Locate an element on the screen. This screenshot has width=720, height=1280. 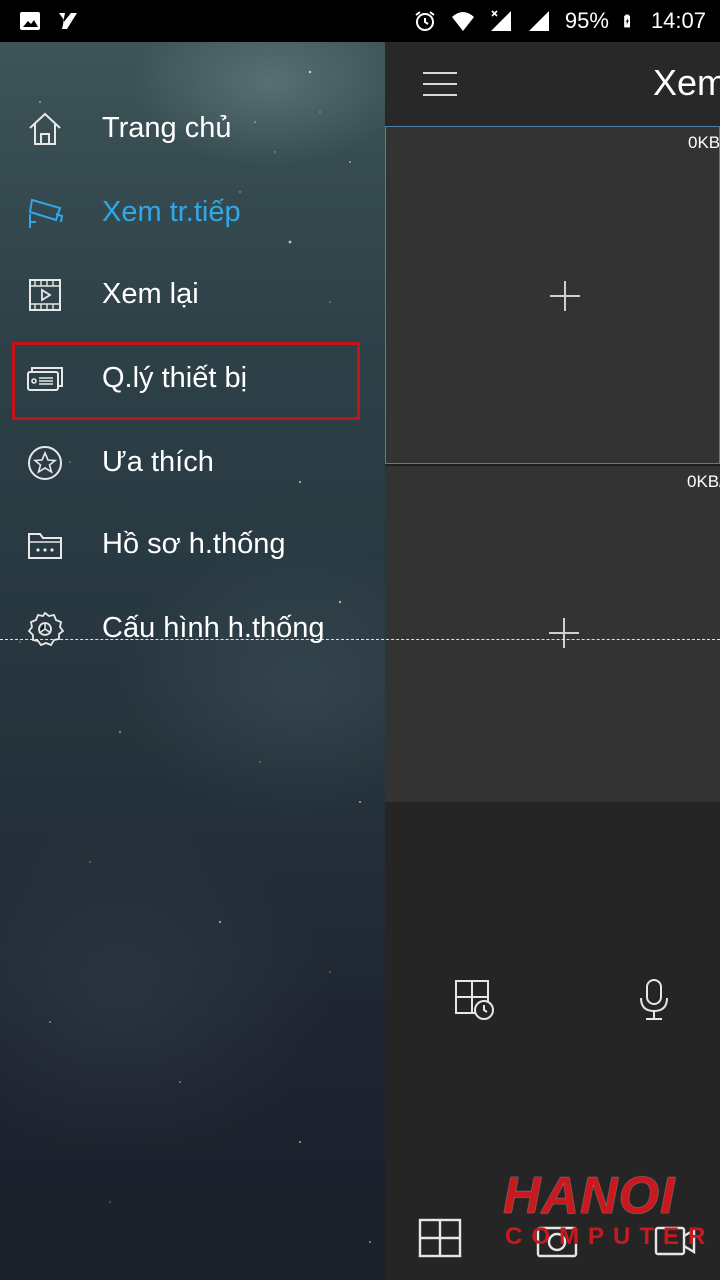
status-bar-left is located at coordinates (49, 21).